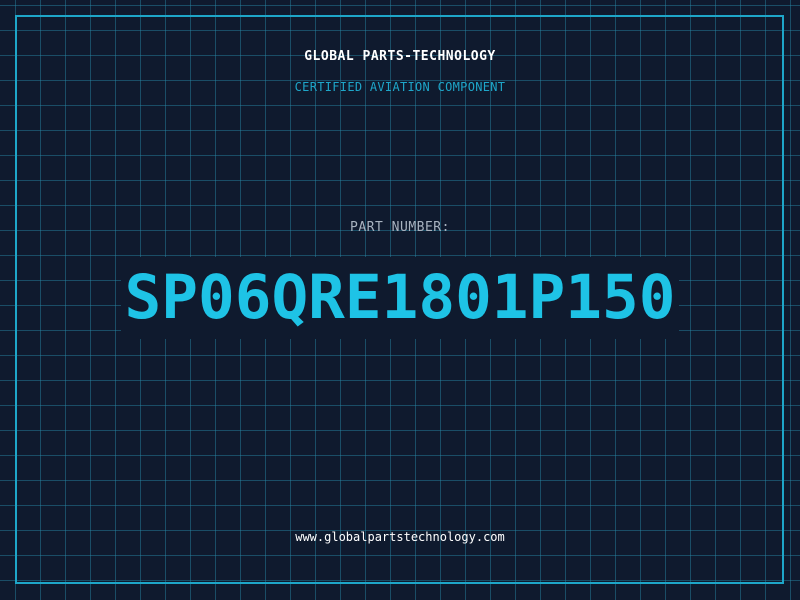  Describe the element at coordinates (400, 87) in the screenshot. I see `certification-subtitle: CERTIFIED AVIATION COMPONENT` at that location.